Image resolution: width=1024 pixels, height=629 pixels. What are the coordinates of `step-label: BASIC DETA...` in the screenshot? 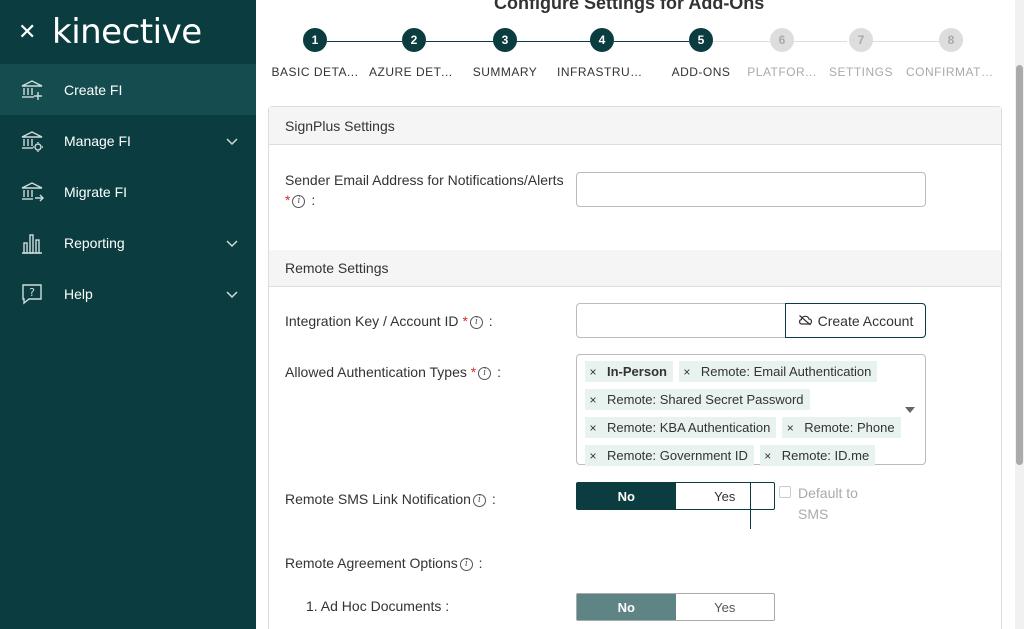 It's located at (315, 72).